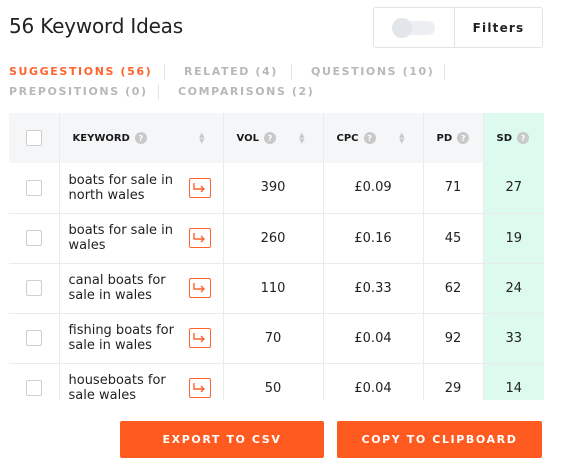 Image resolution: width=566 pixels, height=473 pixels. What do you see at coordinates (513, 138) in the screenshot?
I see `column-header-sd: SD ?` at bounding box center [513, 138].